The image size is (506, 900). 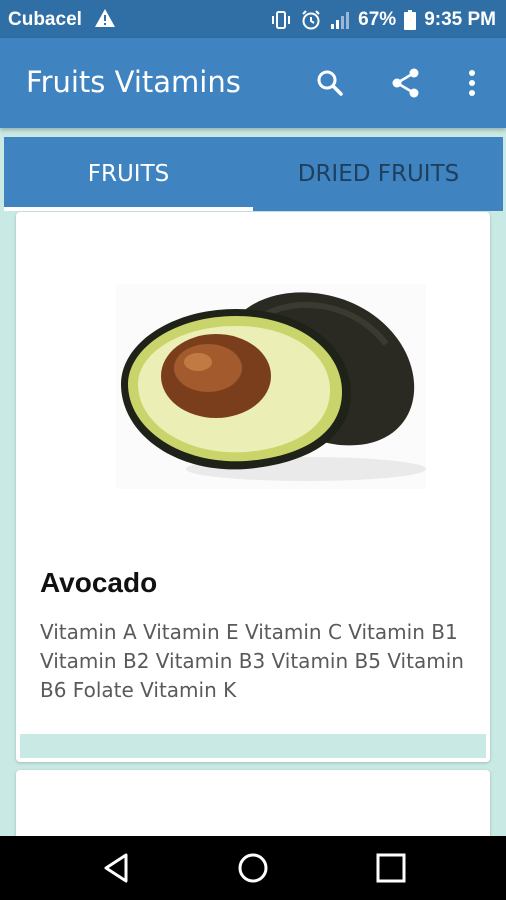 I want to click on signal-icon, so click(x=340, y=20).